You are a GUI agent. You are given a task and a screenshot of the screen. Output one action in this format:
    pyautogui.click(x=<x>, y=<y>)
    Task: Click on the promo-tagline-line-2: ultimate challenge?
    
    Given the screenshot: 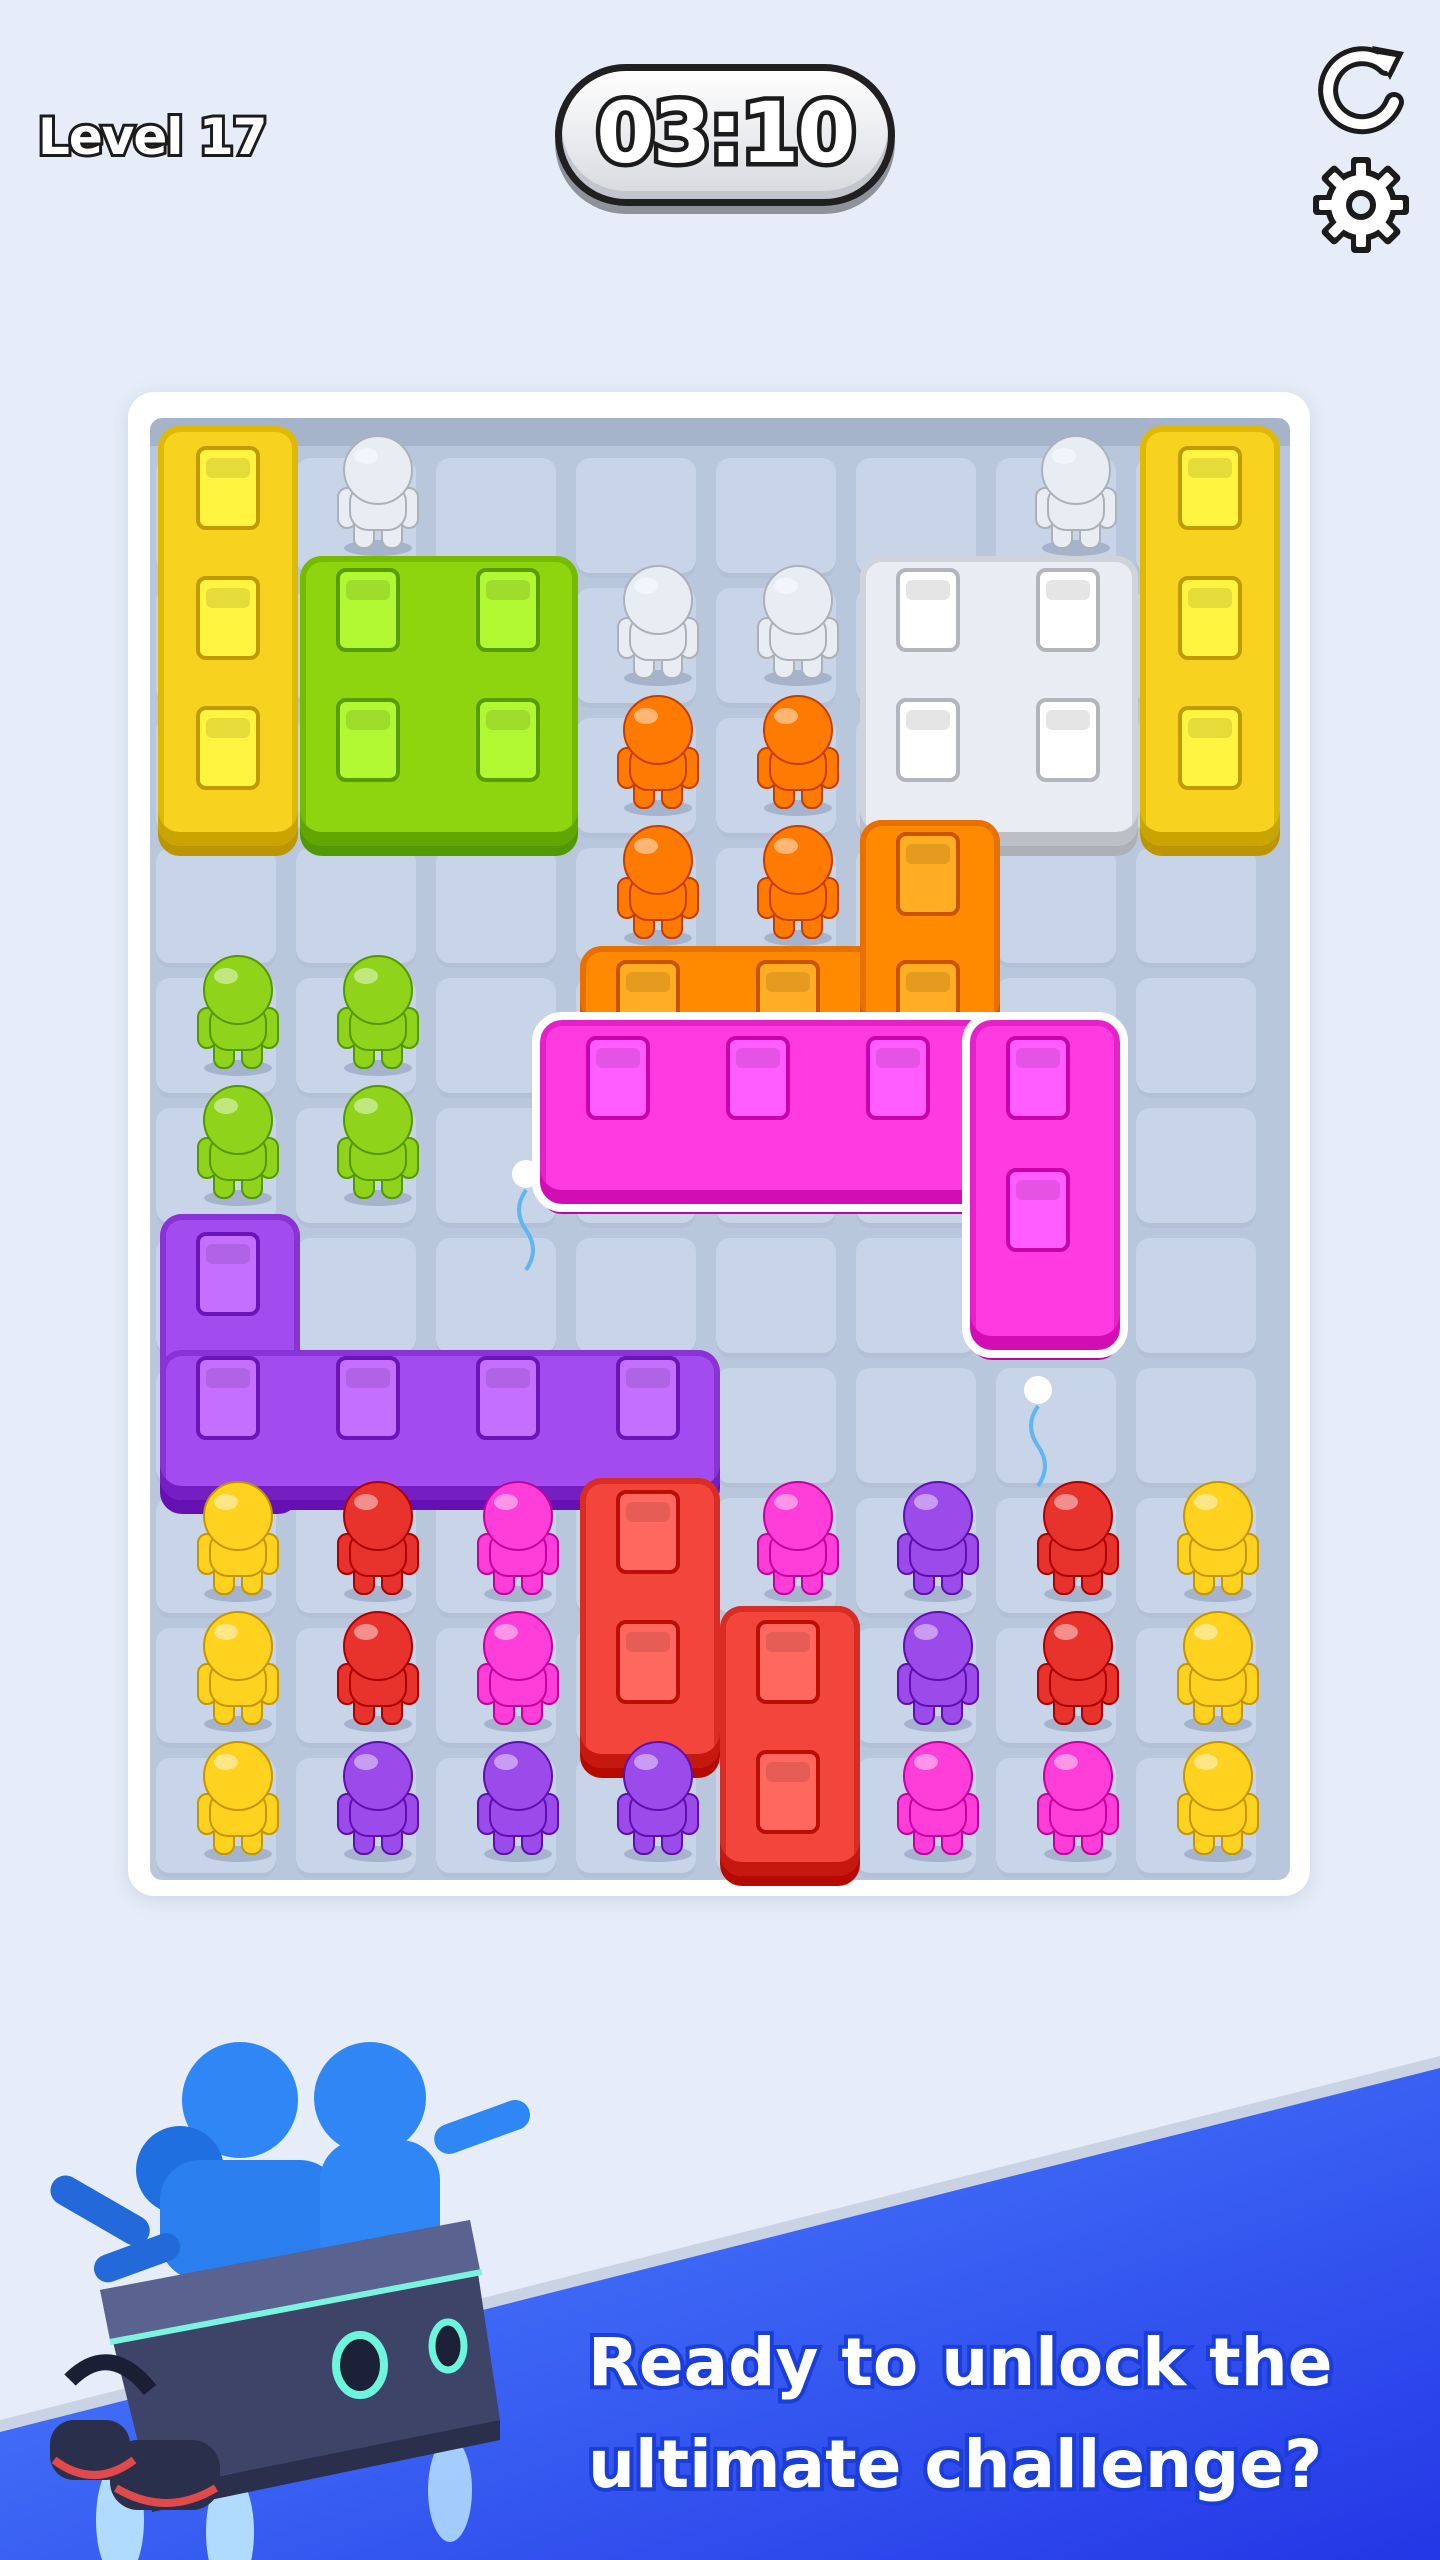 What is the action you would take?
    pyautogui.click(x=955, y=2464)
    